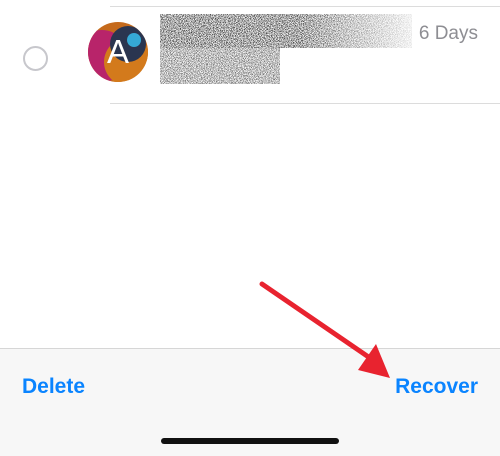 Image resolution: width=500 pixels, height=456 pixels. What do you see at coordinates (53, 387) in the screenshot?
I see `delete-button: Delete` at bounding box center [53, 387].